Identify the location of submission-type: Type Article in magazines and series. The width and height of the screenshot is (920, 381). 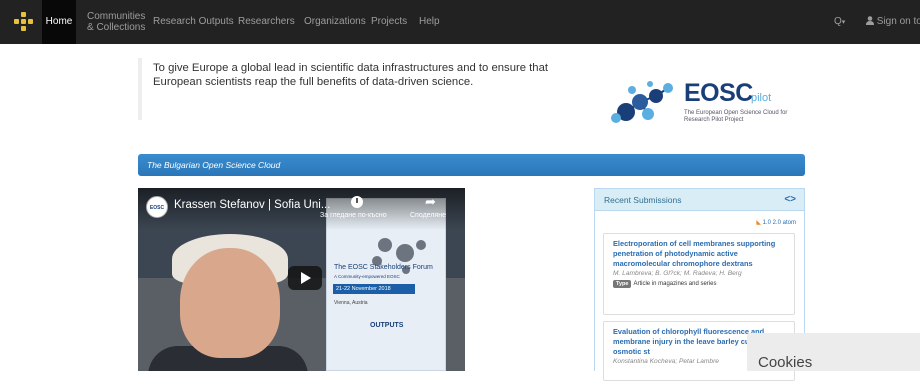
(703, 284).